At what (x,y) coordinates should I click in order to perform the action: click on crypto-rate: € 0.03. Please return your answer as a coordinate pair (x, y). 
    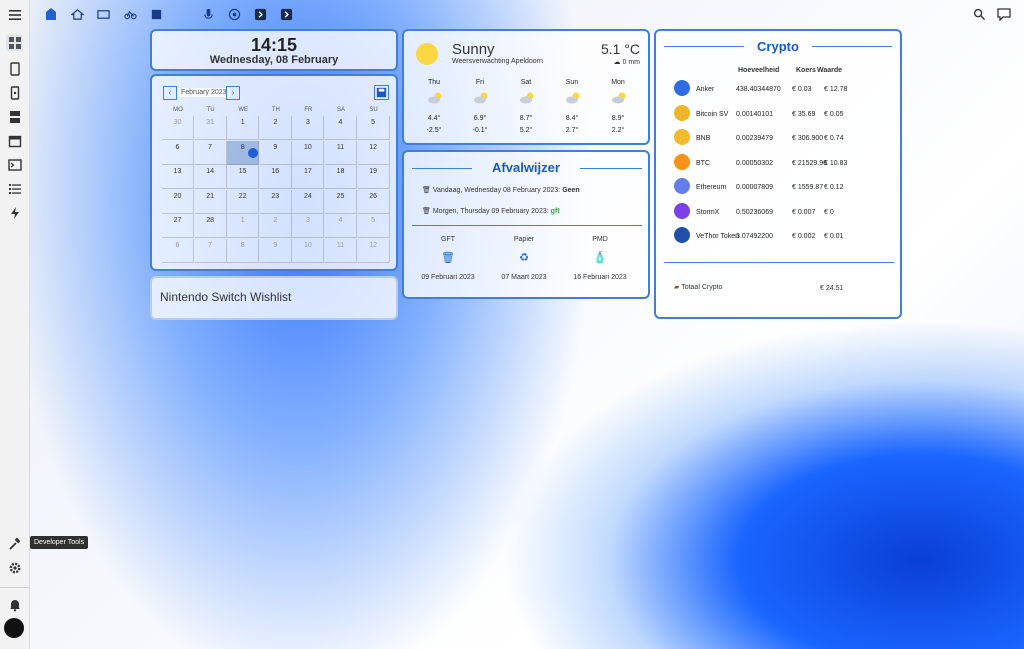
    Looking at the image, I should click on (802, 89).